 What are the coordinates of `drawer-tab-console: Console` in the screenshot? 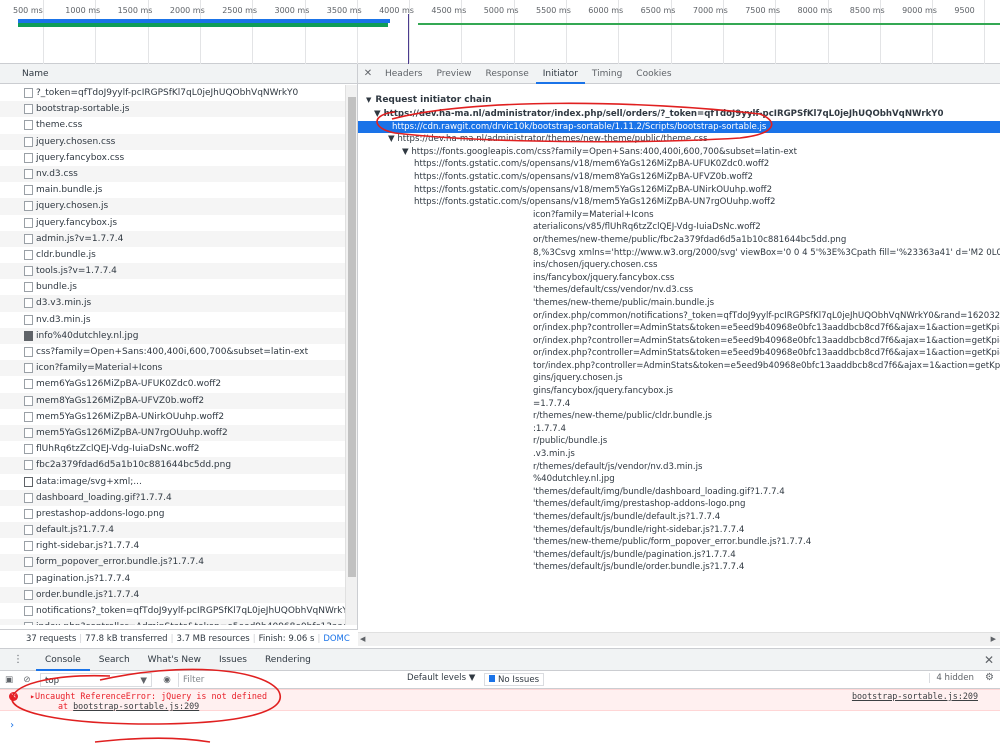 It's located at (63, 660).